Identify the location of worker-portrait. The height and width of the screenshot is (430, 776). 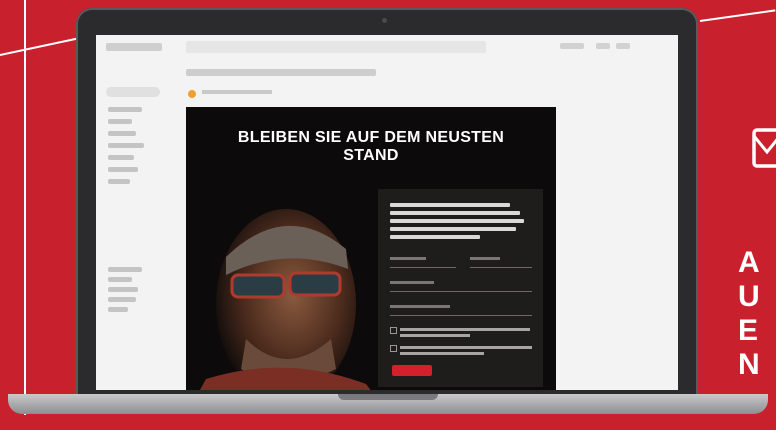
(281, 284).